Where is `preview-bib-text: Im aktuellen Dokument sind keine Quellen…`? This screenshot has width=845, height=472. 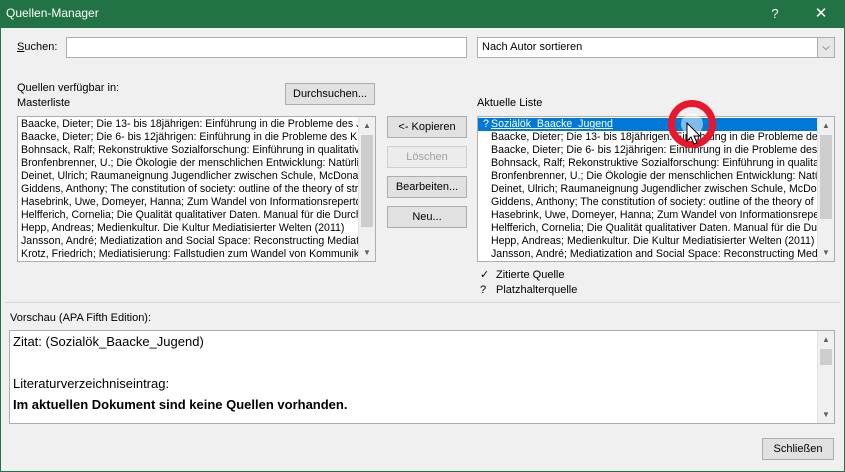 preview-bib-text: Im aktuellen Dokument sind keine Quellen… is located at coordinates (180, 404).